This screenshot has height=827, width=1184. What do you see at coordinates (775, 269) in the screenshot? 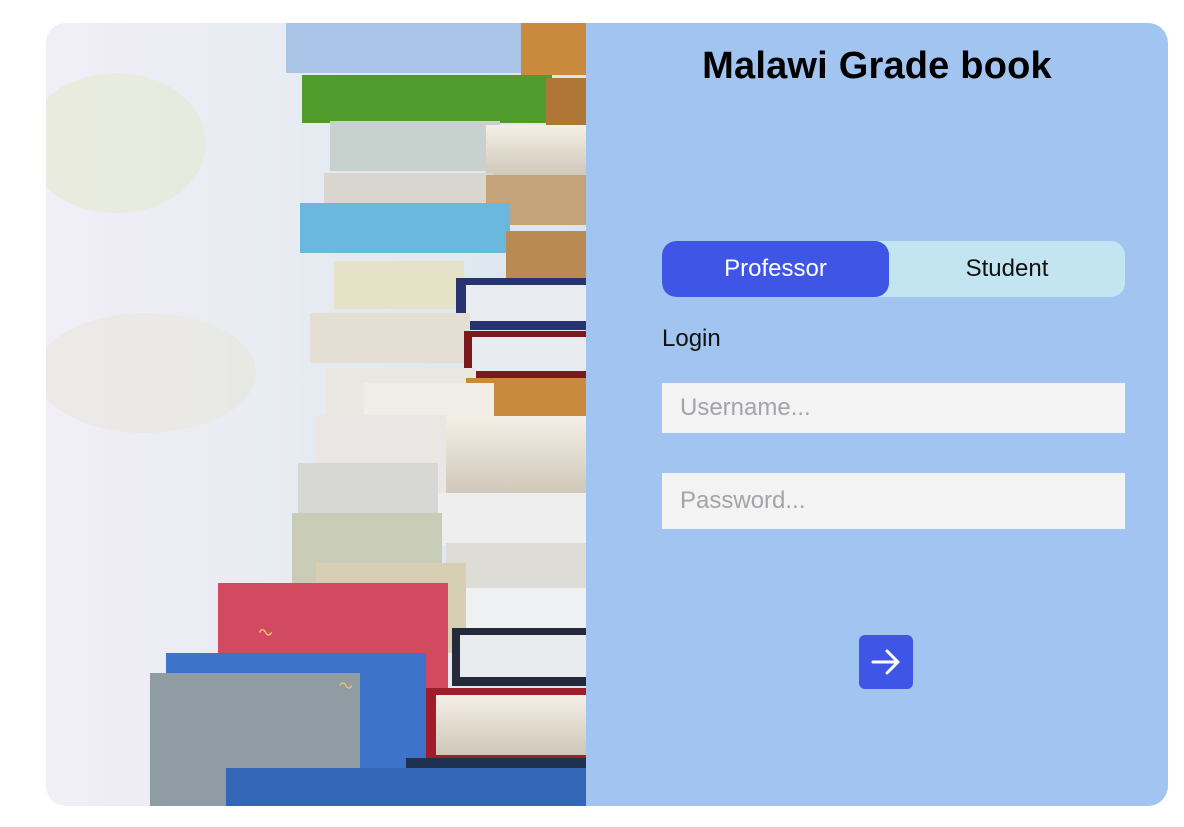
I see `professor-tab: Professor` at bounding box center [775, 269].